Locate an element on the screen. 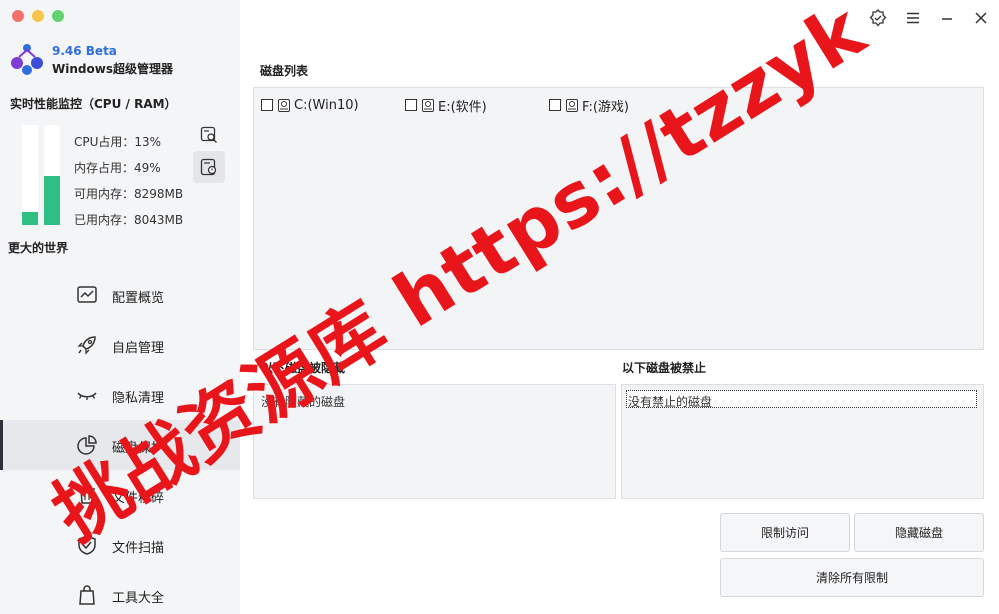  rocket-icon is located at coordinates (86, 345).